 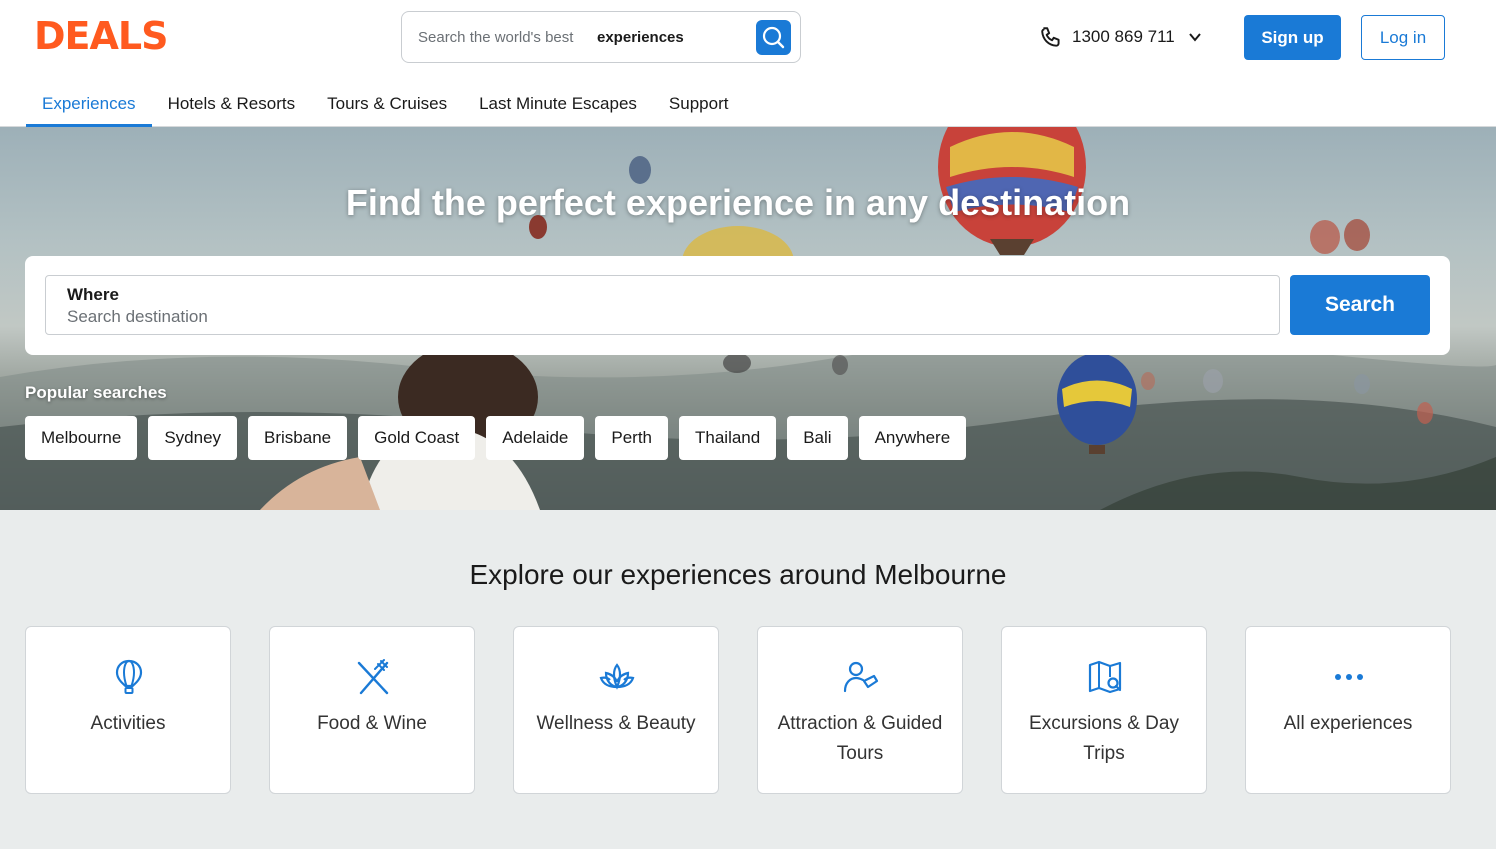 I want to click on search-icon, so click(x=773, y=37).